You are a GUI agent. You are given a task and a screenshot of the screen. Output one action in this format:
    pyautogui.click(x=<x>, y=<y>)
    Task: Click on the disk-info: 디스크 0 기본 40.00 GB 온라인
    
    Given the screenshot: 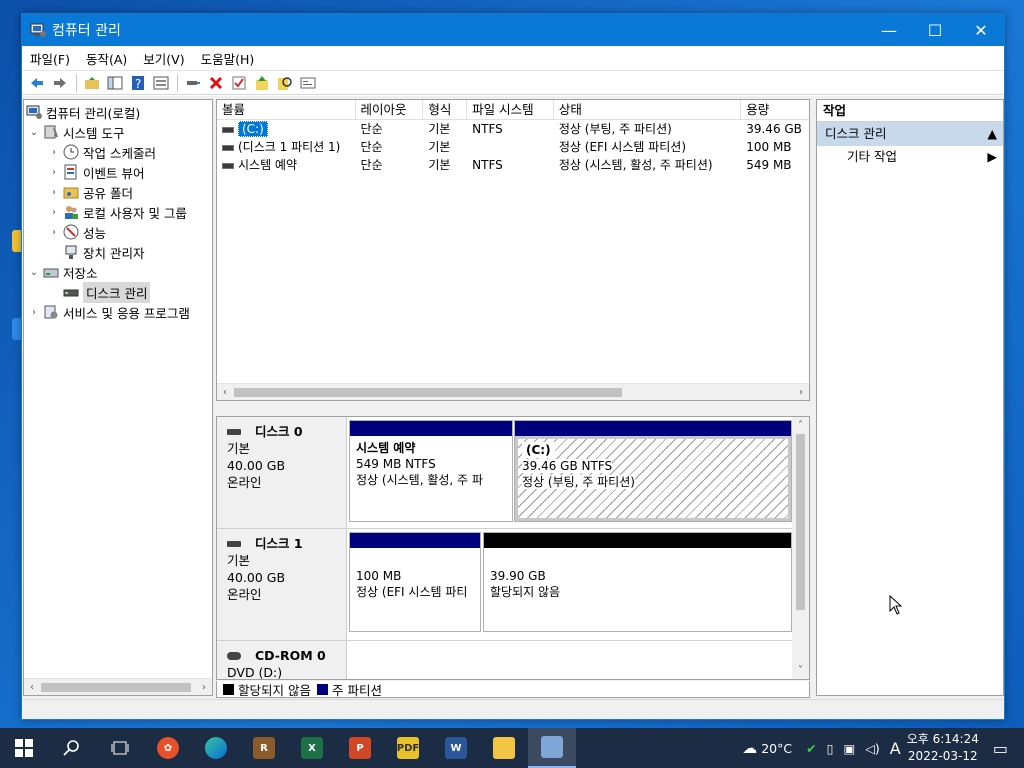 What is the action you would take?
    pyautogui.click(x=282, y=472)
    